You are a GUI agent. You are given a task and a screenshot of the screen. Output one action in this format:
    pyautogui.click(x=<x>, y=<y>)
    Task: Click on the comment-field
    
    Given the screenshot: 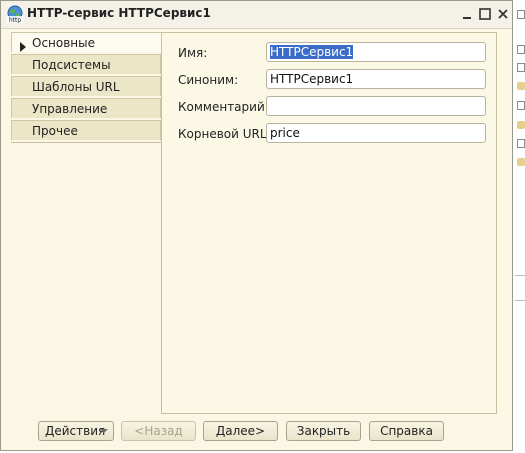 What is the action you would take?
    pyautogui.click(x=376, y=106)
    